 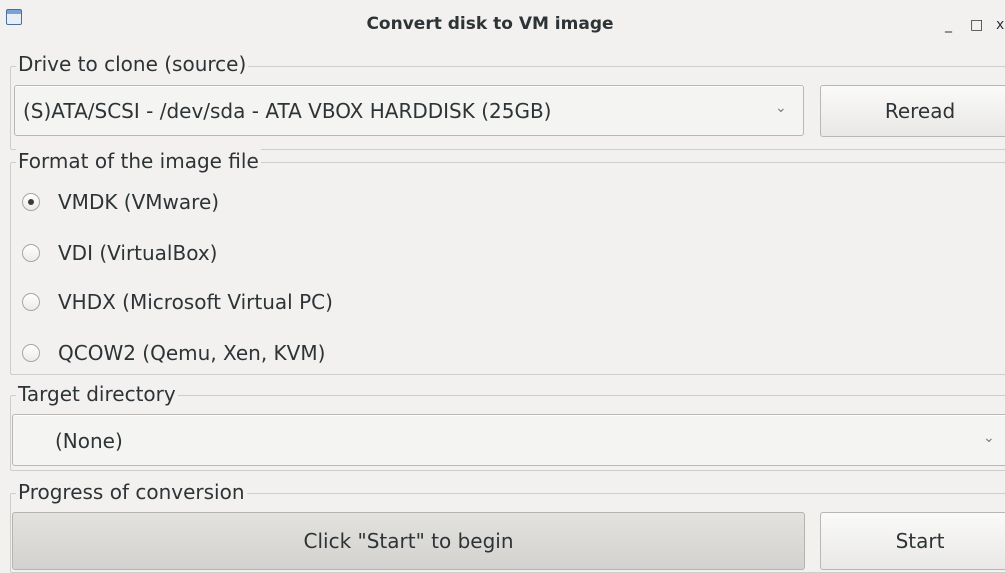 I want to click on target-directory-combobox: (None) ⌄, so click(x=508, y=440).